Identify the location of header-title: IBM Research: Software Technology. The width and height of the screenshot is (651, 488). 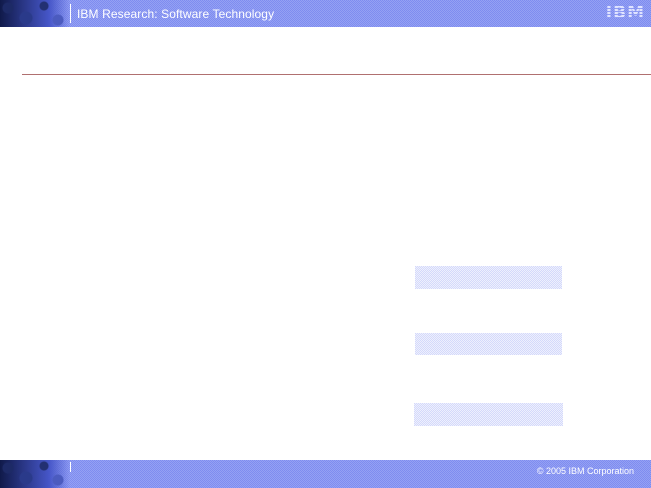
(176, 14).